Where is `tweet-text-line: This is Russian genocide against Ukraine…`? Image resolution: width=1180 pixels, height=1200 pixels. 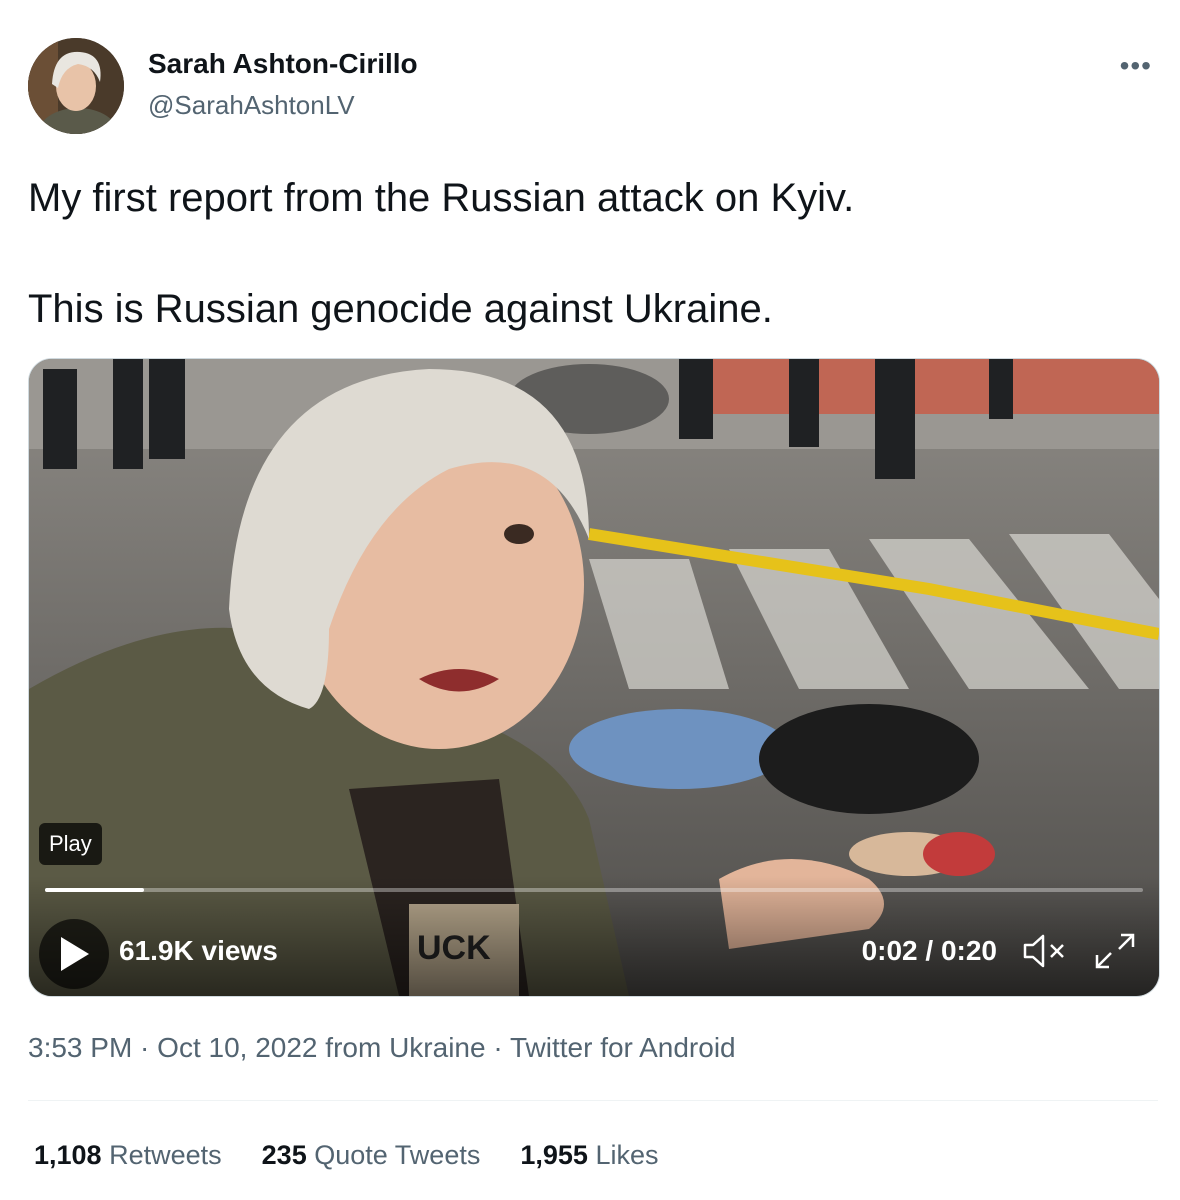 tweet-text-line: This is Russian genocide against Ukraine… is located at coordinates (400, 309).